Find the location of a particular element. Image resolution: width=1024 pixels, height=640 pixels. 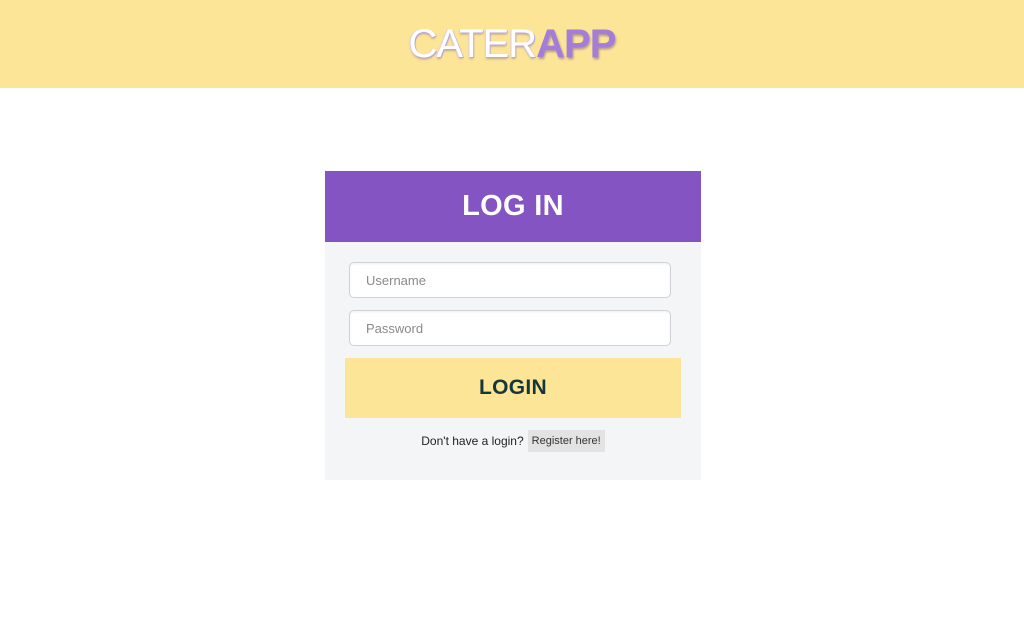

logo-text-app: APP is located at coordinates (576, 44).